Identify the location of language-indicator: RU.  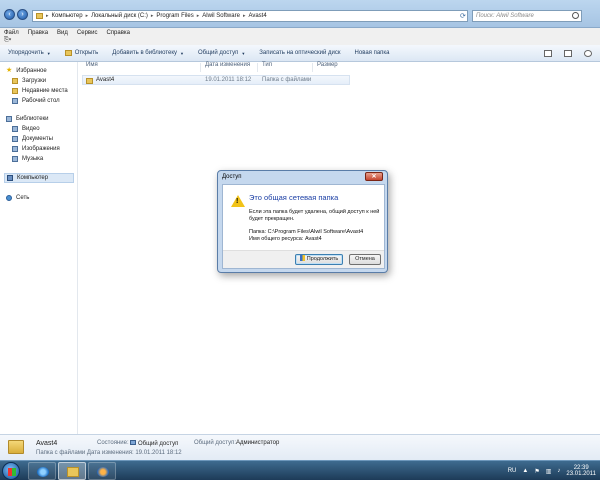
(512, 471).